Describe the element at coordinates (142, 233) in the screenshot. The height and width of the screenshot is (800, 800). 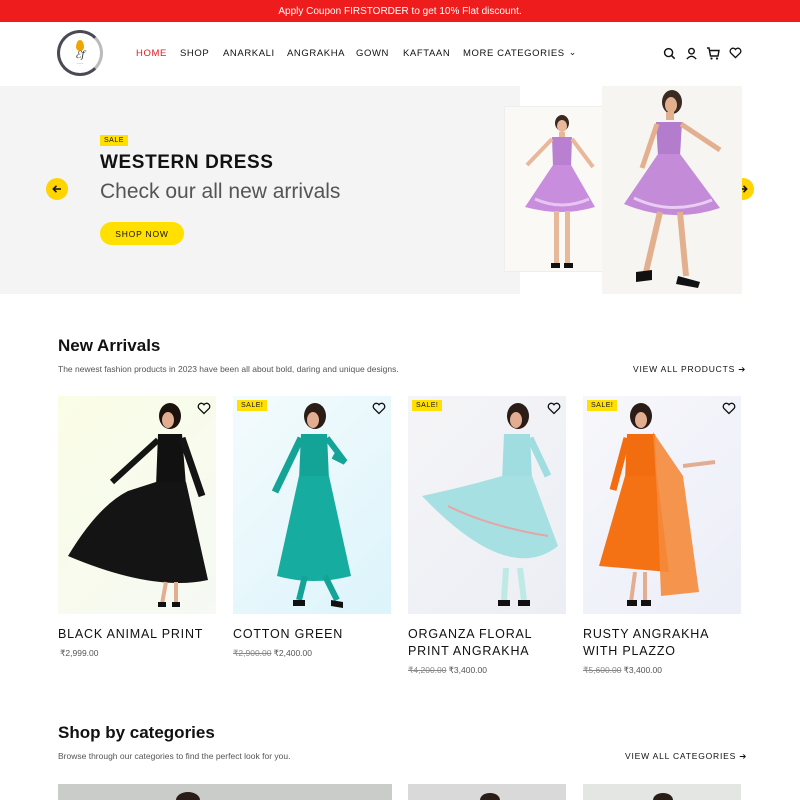
I see `shop-now-button: SHOP NOW` at that location.